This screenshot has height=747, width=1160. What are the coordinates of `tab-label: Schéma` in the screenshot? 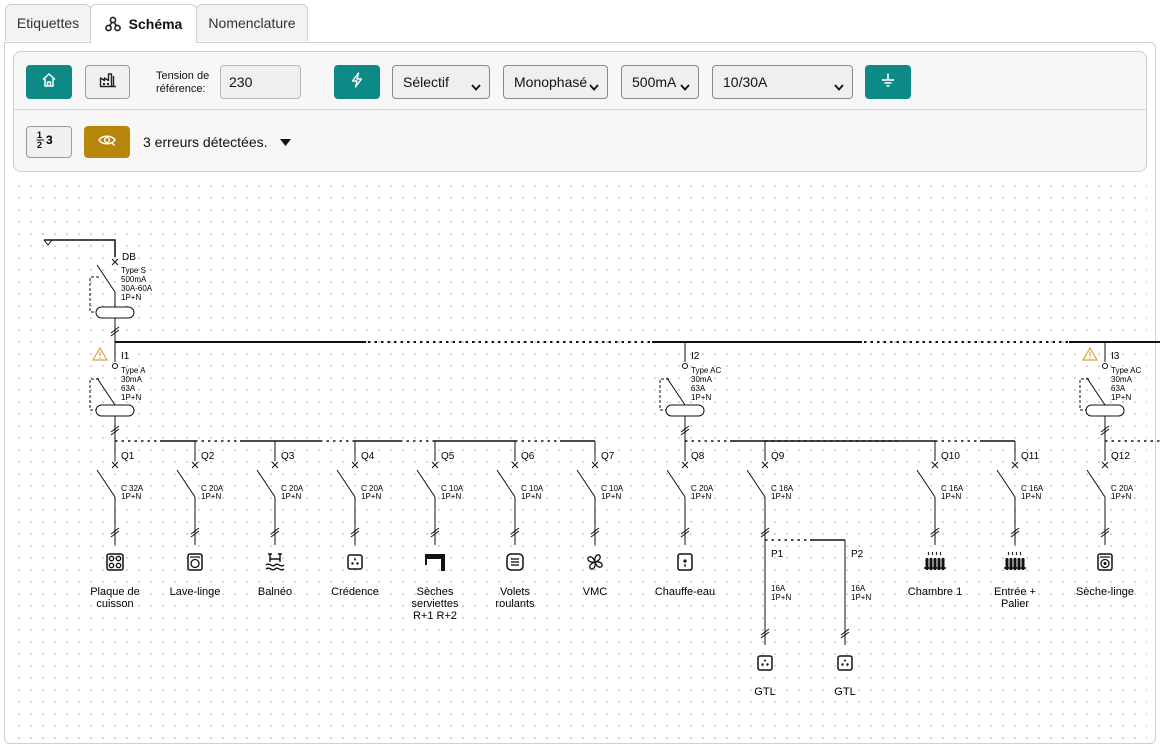 It's located at (155, 24).